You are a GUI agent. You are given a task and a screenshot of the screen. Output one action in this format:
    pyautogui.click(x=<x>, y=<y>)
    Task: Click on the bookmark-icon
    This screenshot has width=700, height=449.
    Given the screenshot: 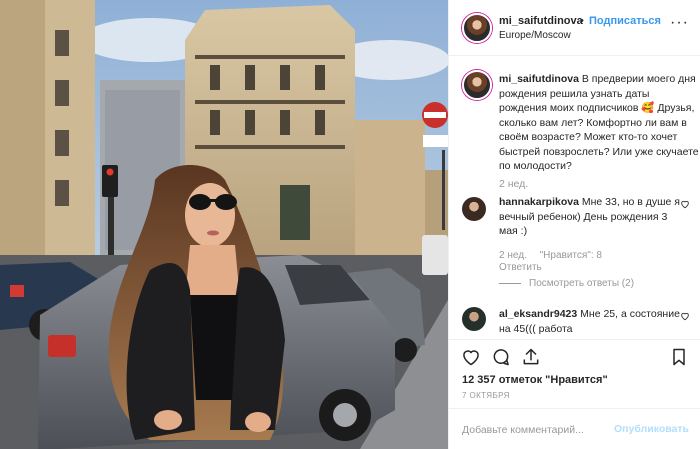 What is the action you would take?
    pyautogui.click(x=679, y=357)
    